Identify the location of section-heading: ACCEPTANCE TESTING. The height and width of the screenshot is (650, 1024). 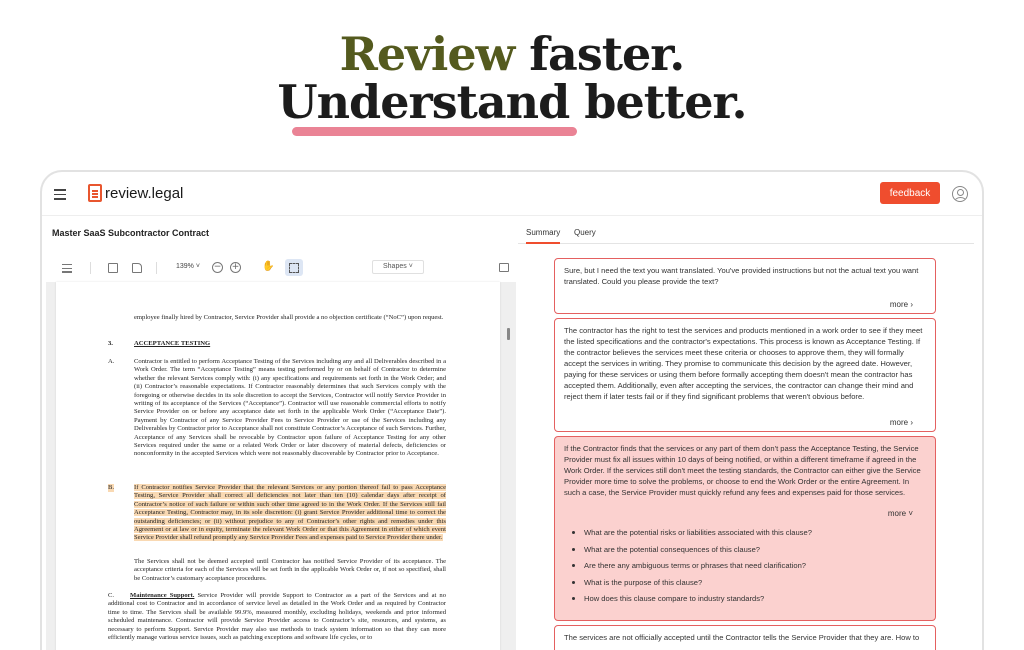
(172, 343).